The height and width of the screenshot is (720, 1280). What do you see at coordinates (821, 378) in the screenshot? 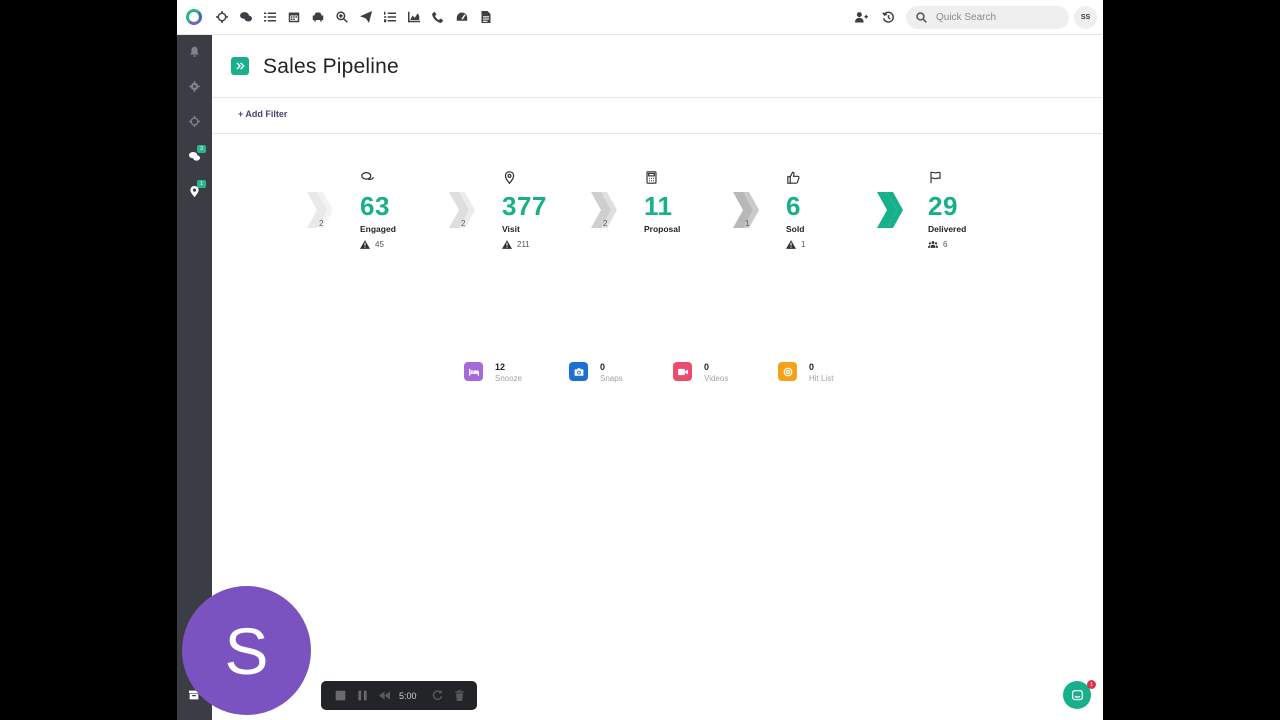
I see `stat-label: Hit List` at bounding box center [821, 378].